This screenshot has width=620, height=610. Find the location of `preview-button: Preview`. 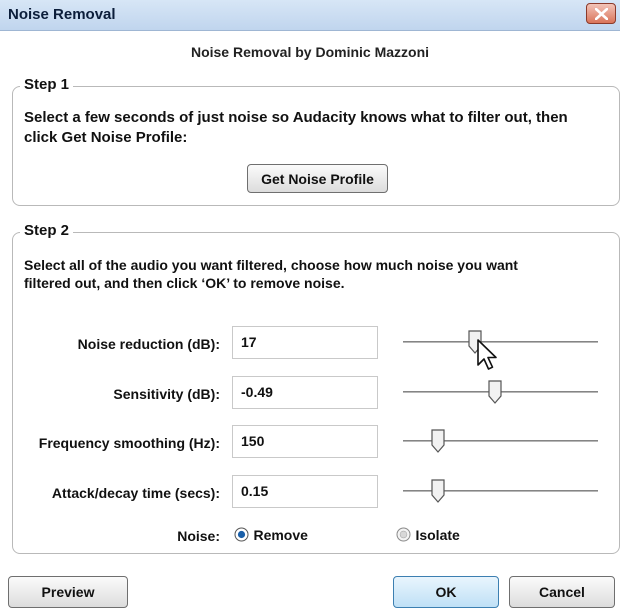

preview-button: Preview is located at coordinates (68, 592).